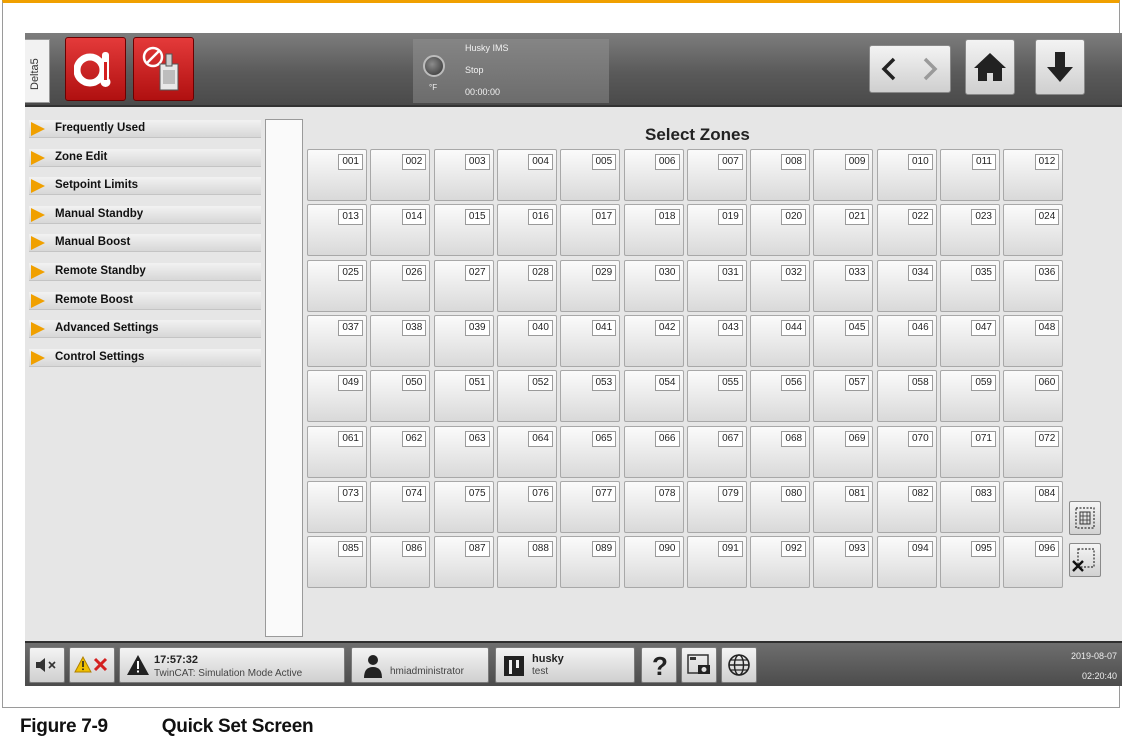 The height and width of the screenshot is (755, 1122). What do you see at coordinates (780, 285) in the screenshot?
I see `zone-button: 032` at bounding box center [780, 285].